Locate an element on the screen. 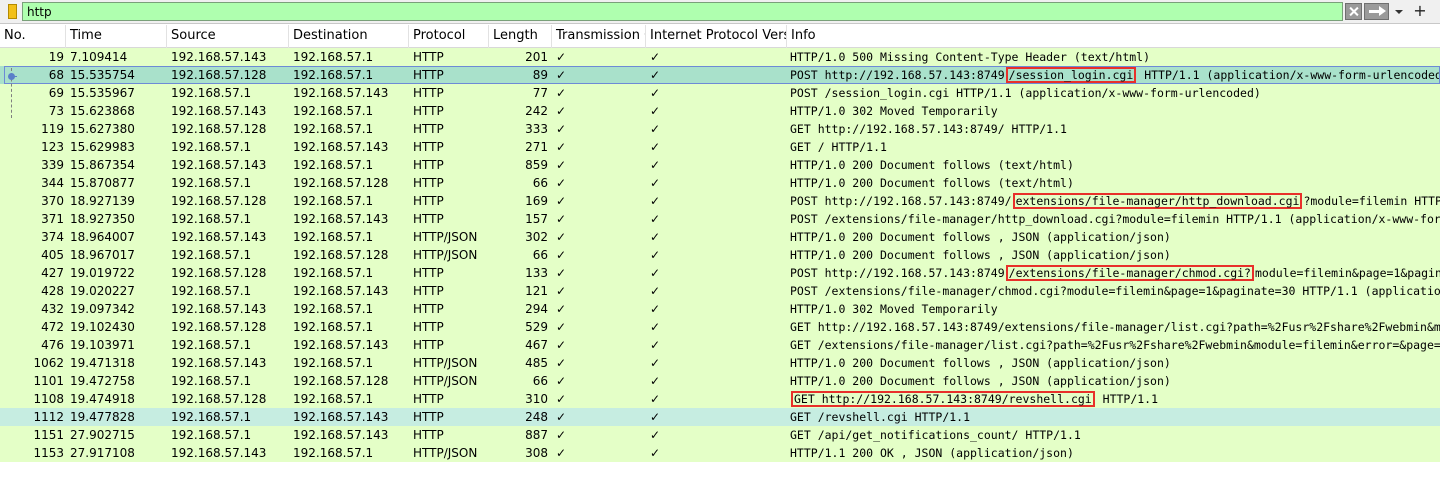  packet-time: 19.472758 is located at coordinates (102, 381).